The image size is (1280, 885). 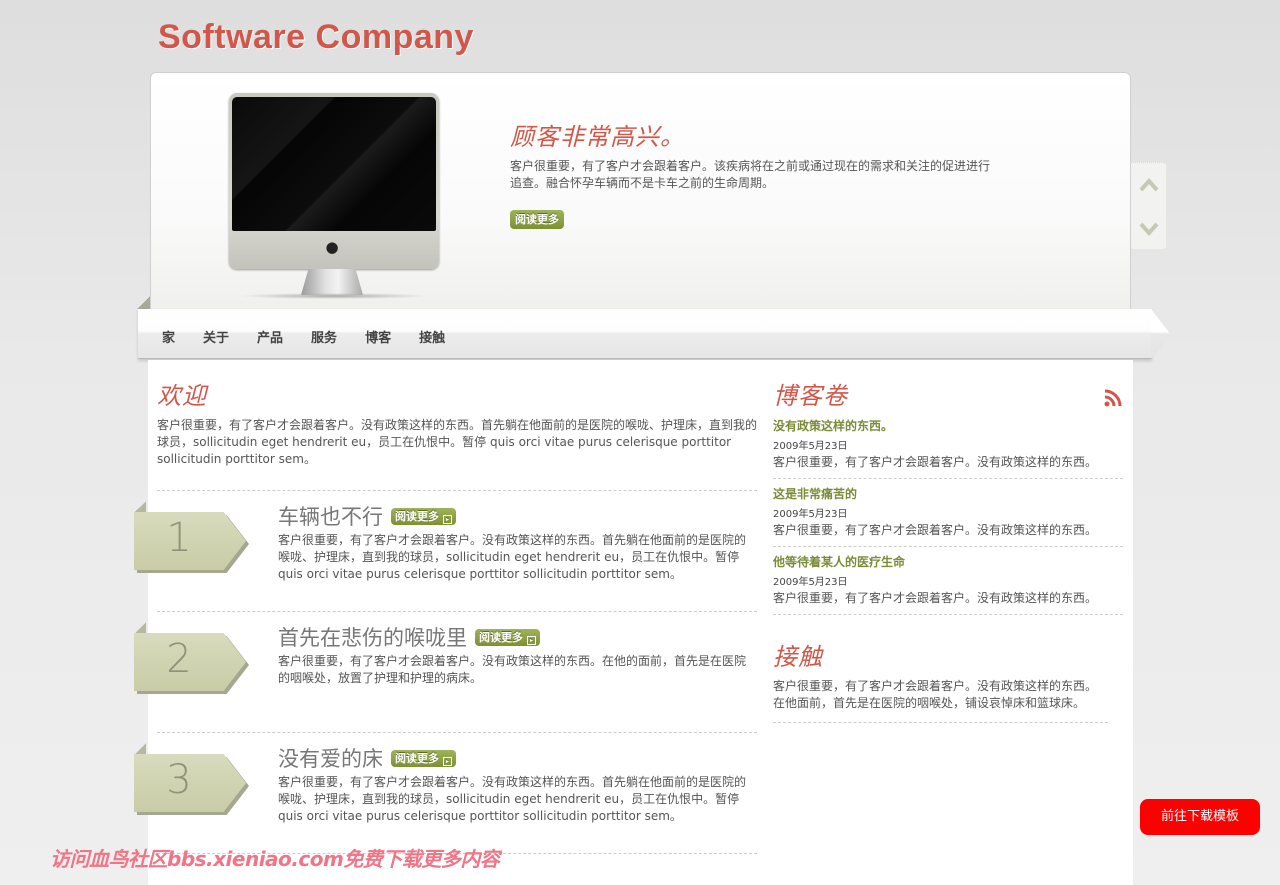 I want to click on welcome-title: 欢迎, so click(x=182, y=396).